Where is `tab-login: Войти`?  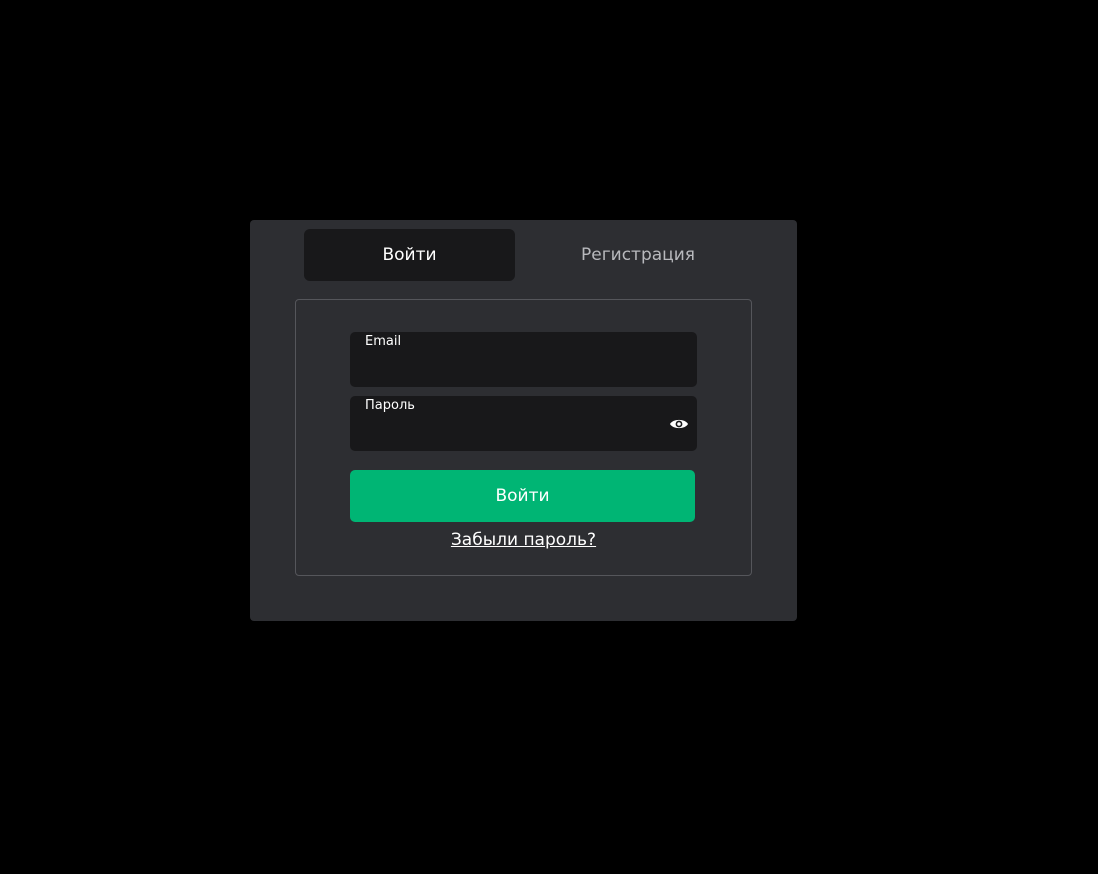 tab-login: Войти is located at coordinates (409, 255).